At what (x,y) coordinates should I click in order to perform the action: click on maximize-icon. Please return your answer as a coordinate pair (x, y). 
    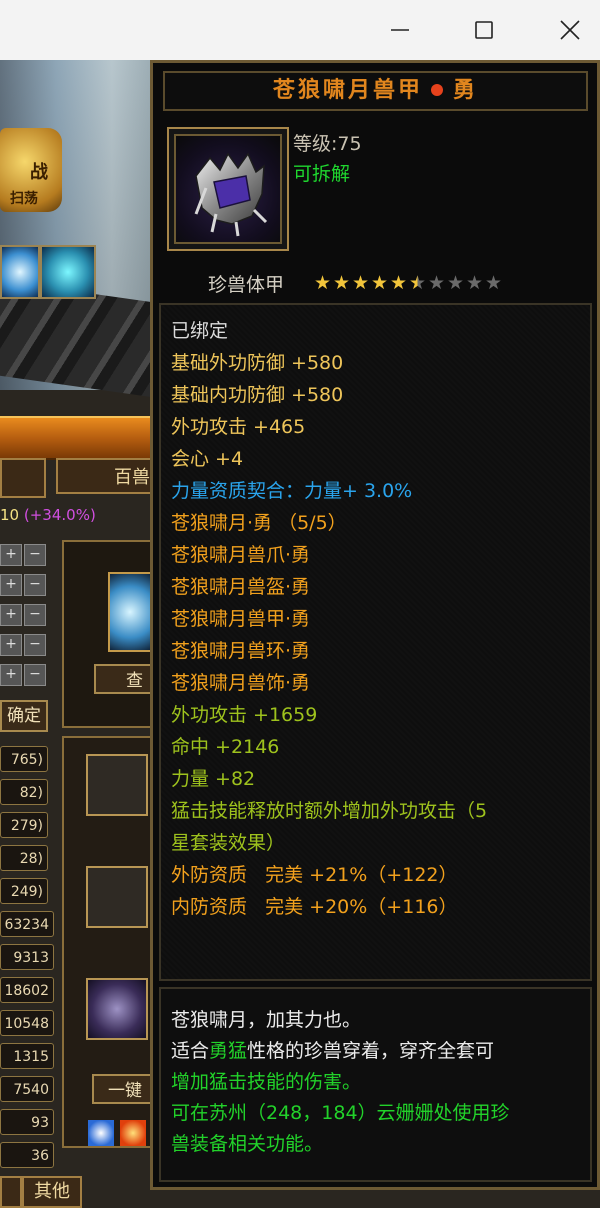
    Looking at the image, I should click on (484, 30).